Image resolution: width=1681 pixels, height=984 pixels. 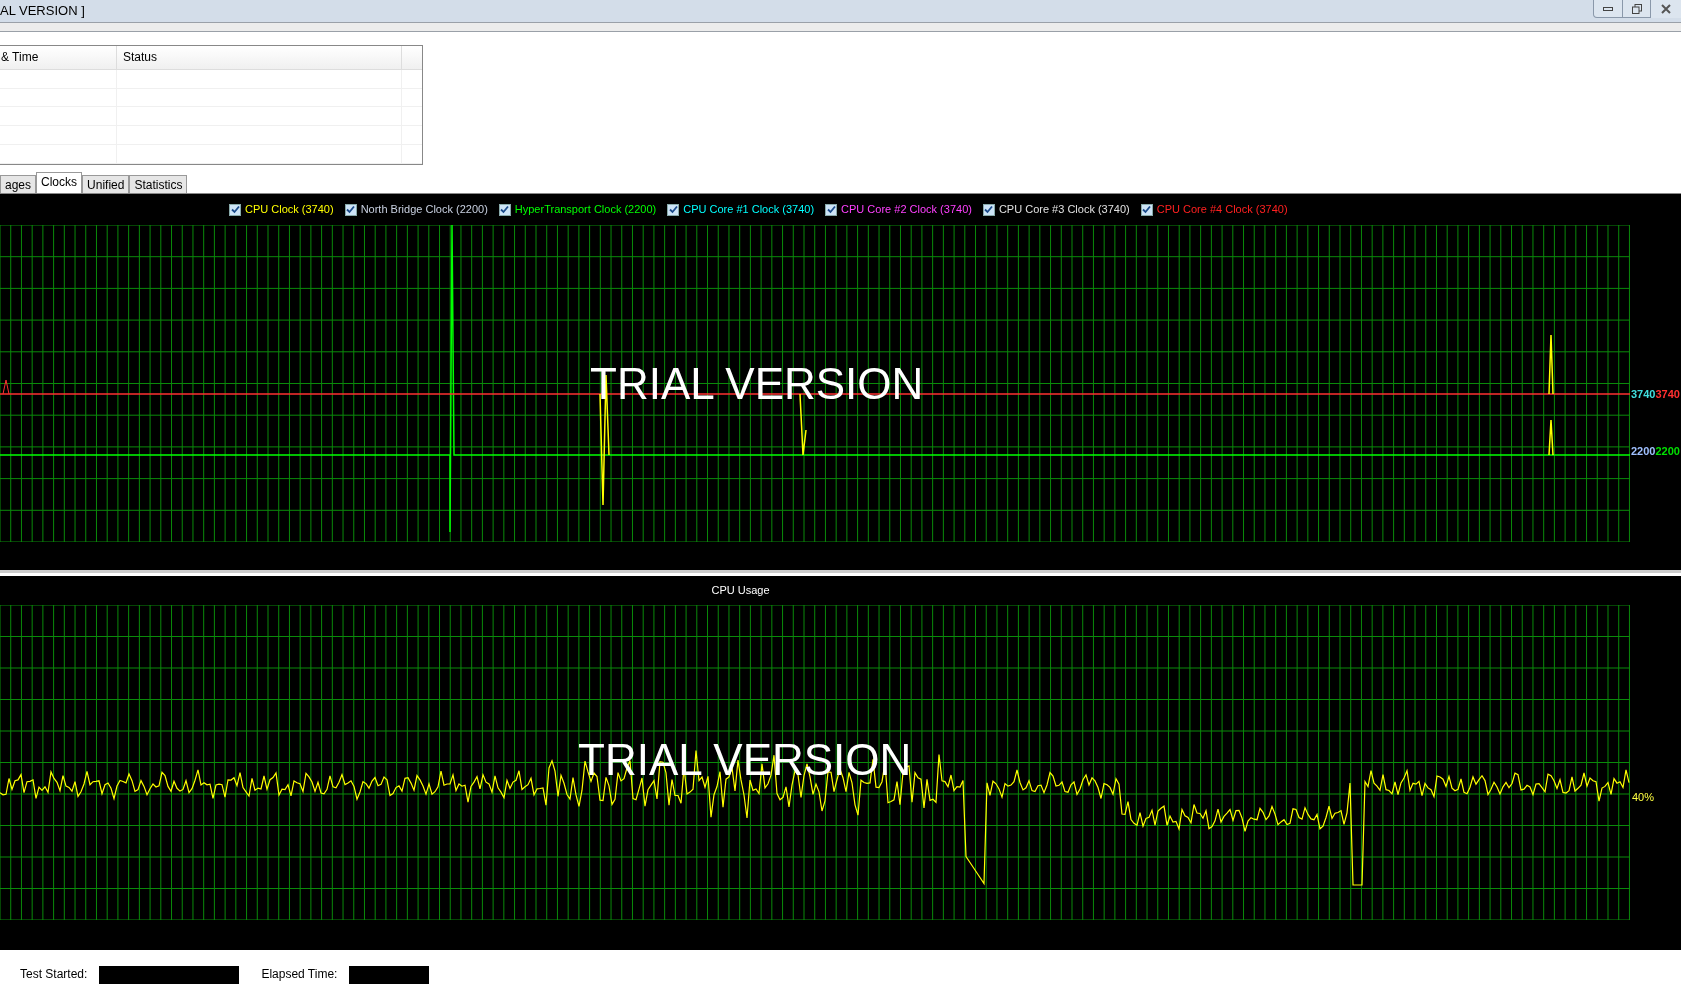 I want to click on tab: Clocks, so click(x=59, y=182).